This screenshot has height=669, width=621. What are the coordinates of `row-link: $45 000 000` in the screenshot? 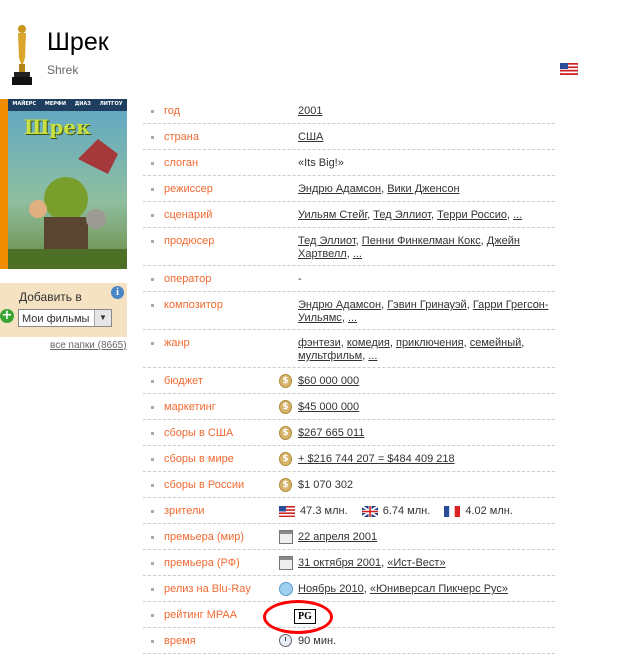 It's located at (328, 407).